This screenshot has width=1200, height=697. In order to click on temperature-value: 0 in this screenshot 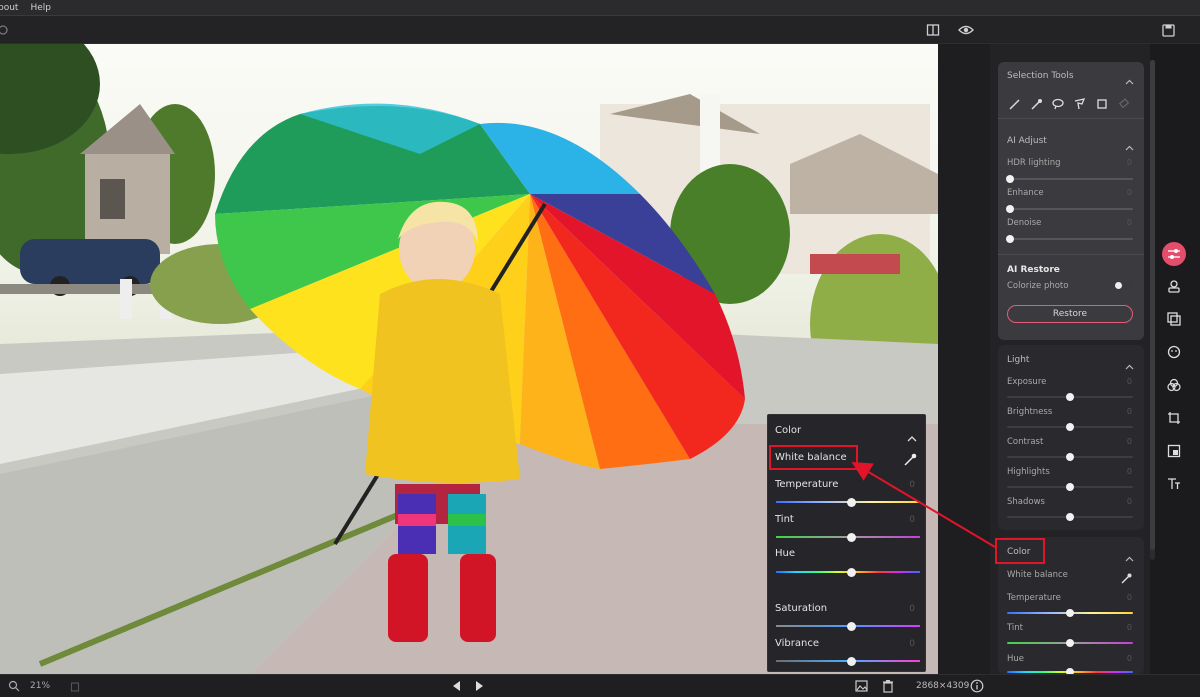, I will do `click(1129, 597)`.